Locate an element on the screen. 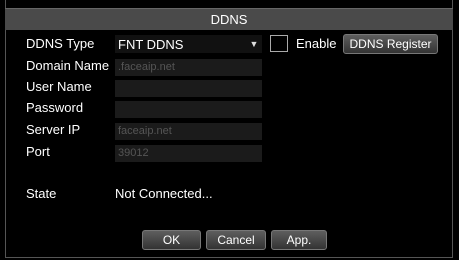 This screenshot has width=459, height=260. ddns-type-select: FNT DDNS ▼ is located at coordinates (188, 44).